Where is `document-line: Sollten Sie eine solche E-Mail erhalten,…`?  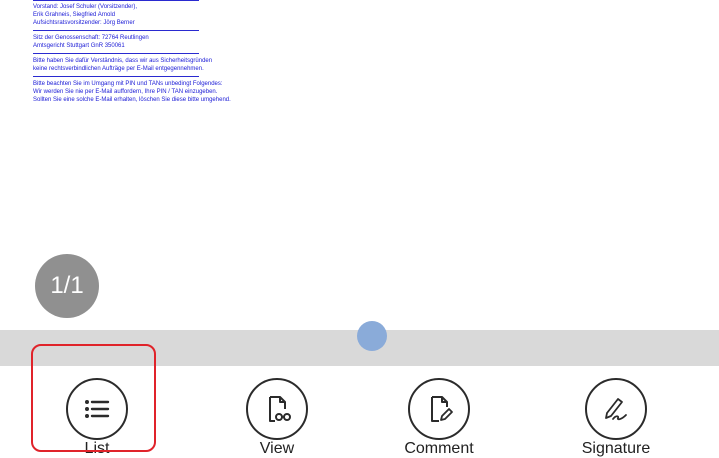
document-line: Sollten Sie eine solche E-Mail erhalten,… is located at coordinates (132, 100).